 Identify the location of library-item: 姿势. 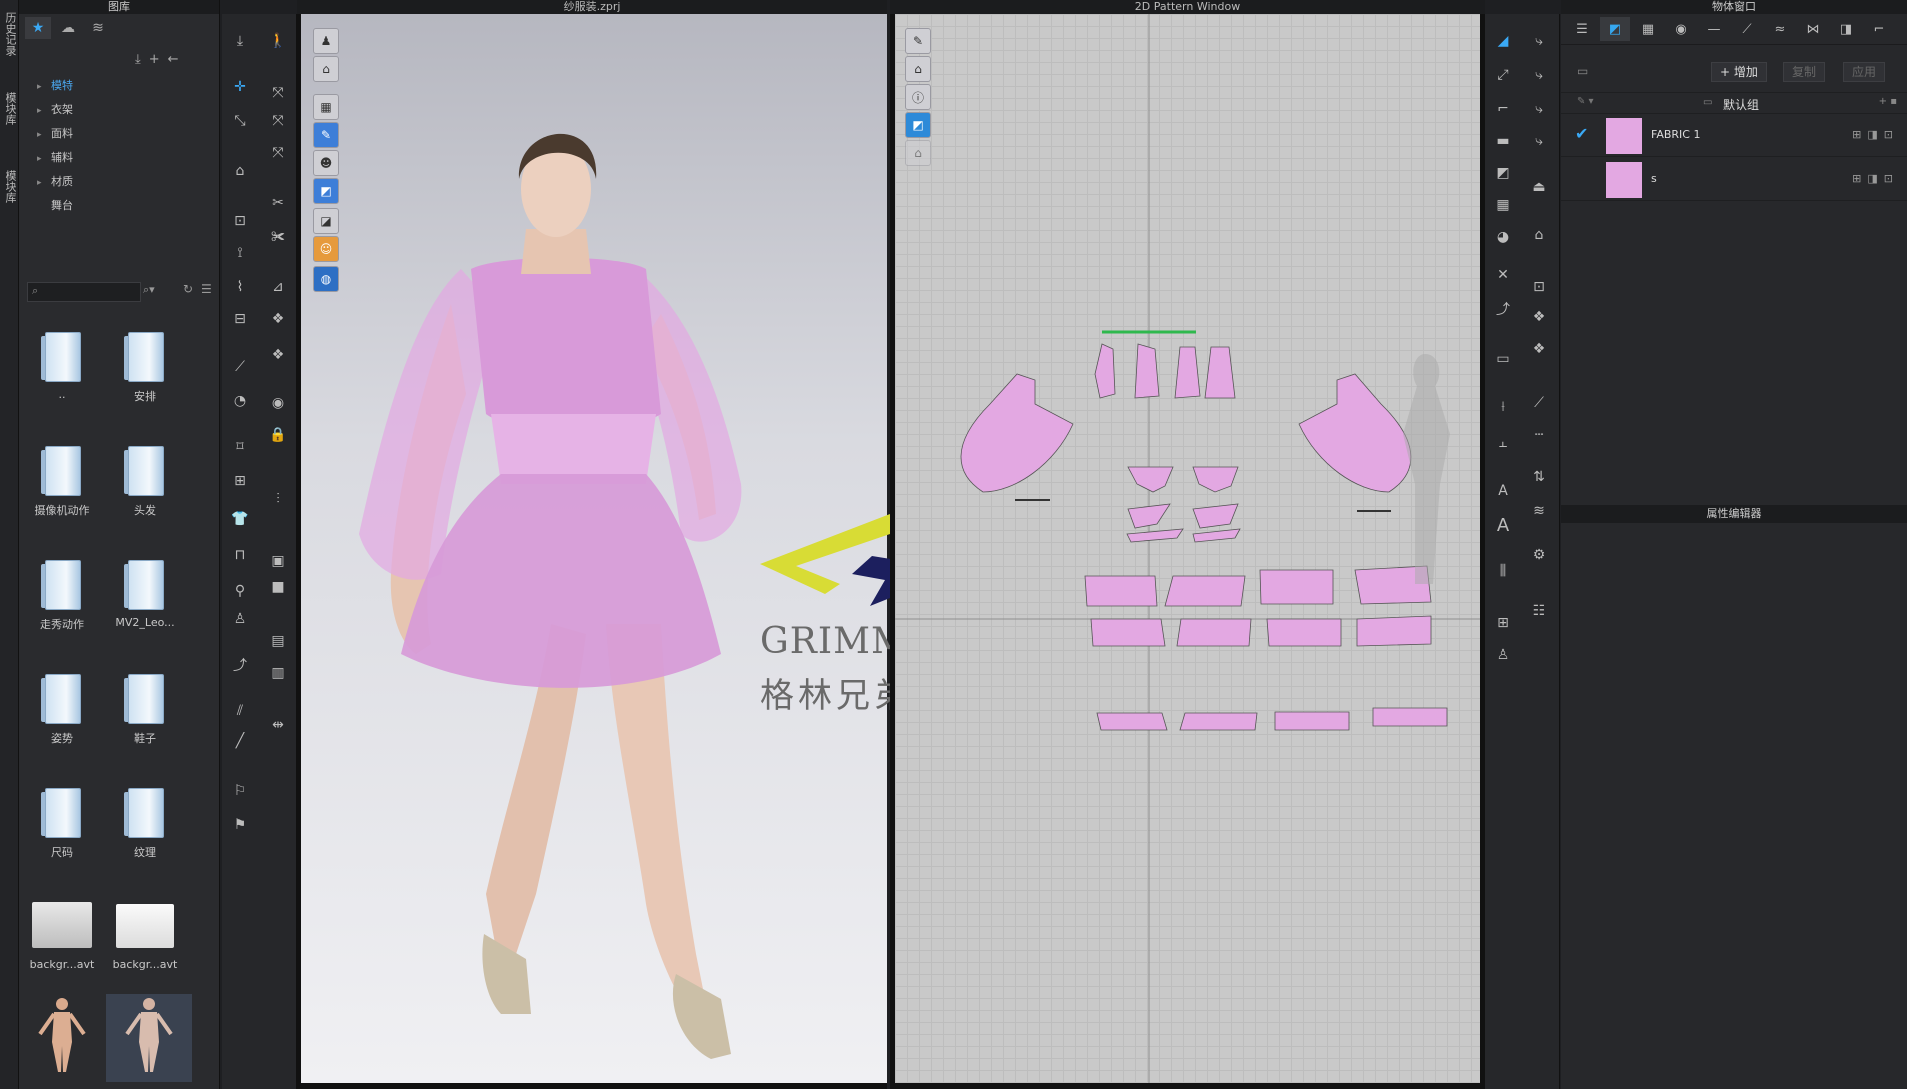
(62, 708).